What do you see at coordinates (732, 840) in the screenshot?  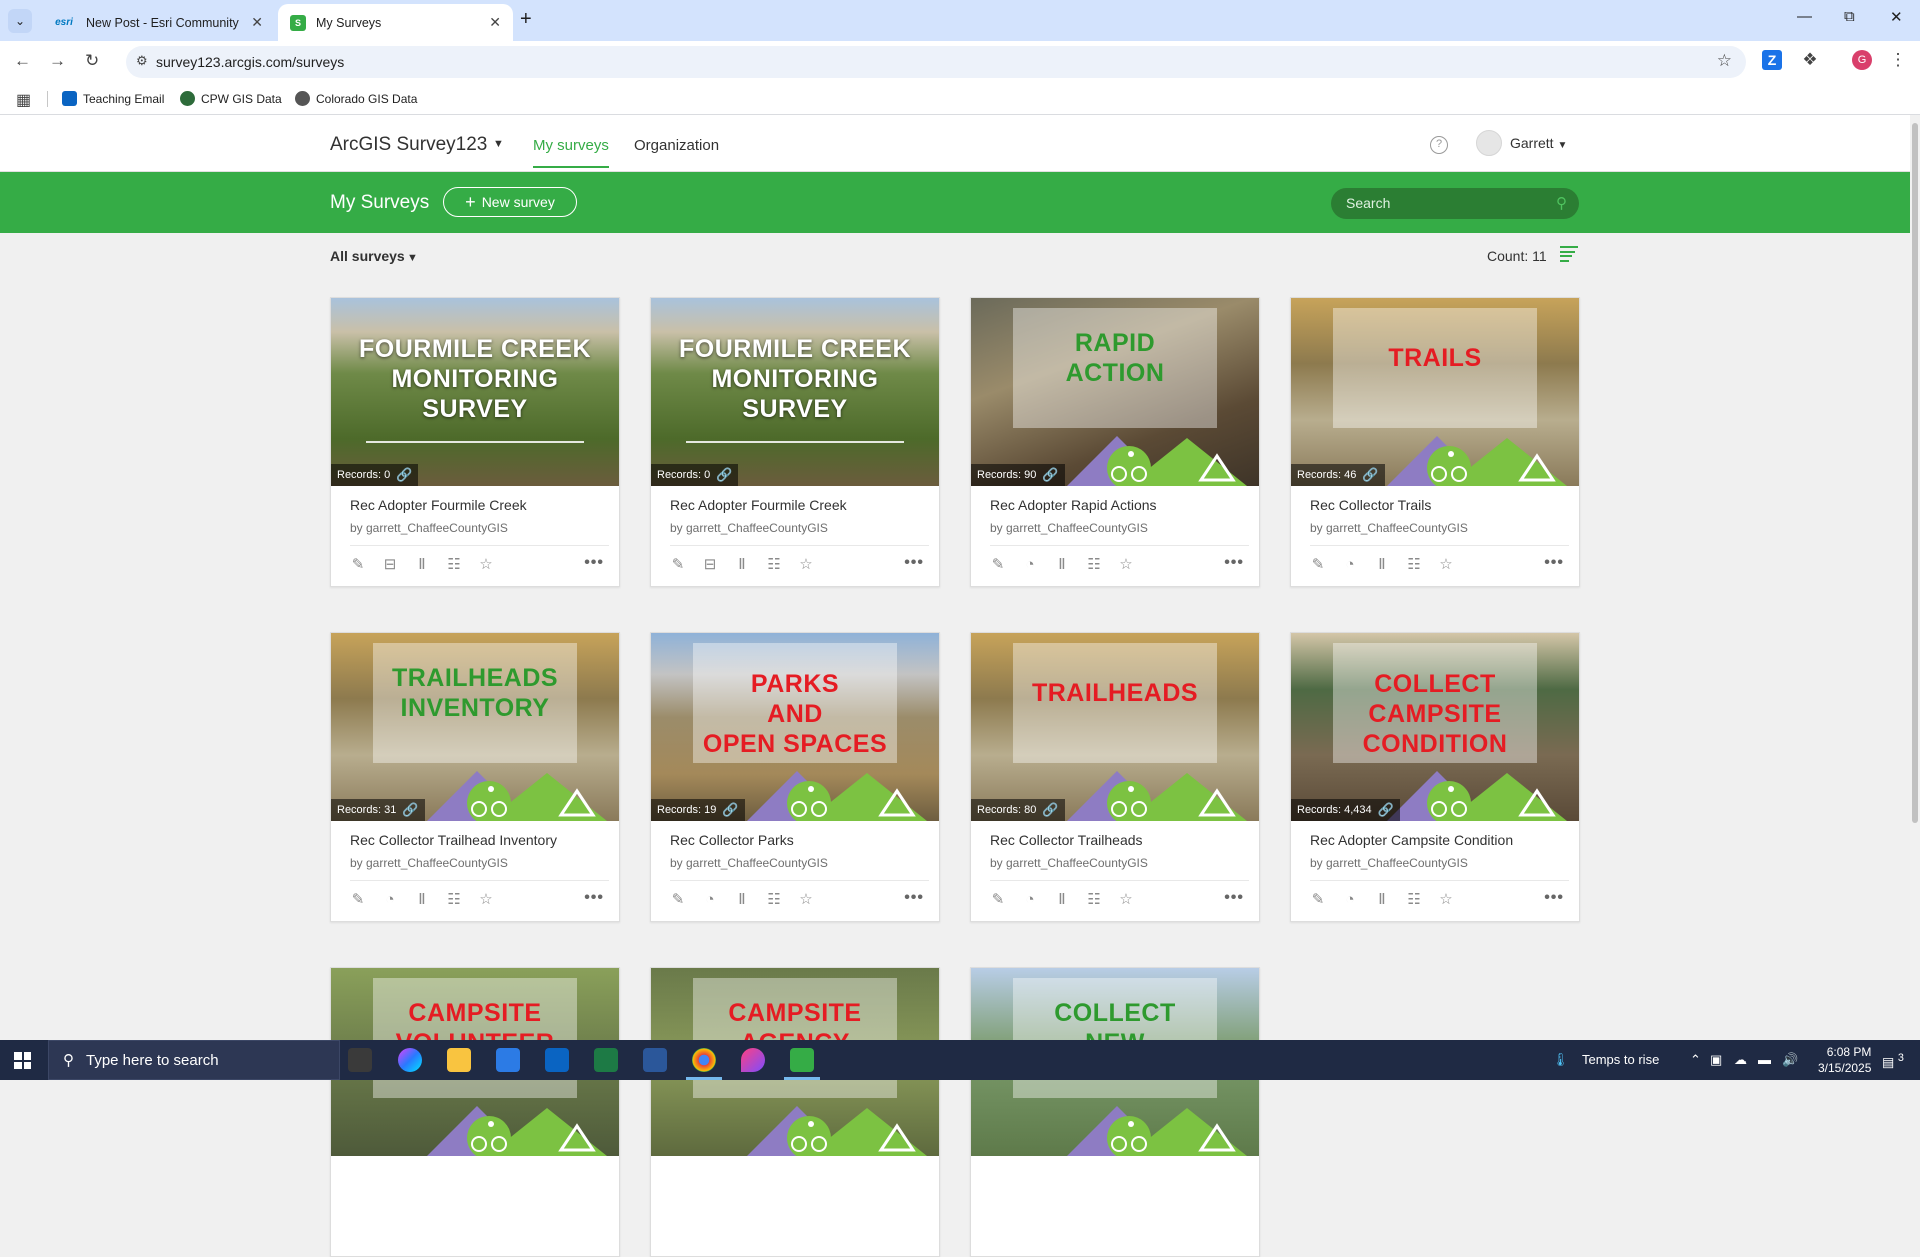 I see `survey-title: Rec Collector Parks` at bounding box center [732, 840].